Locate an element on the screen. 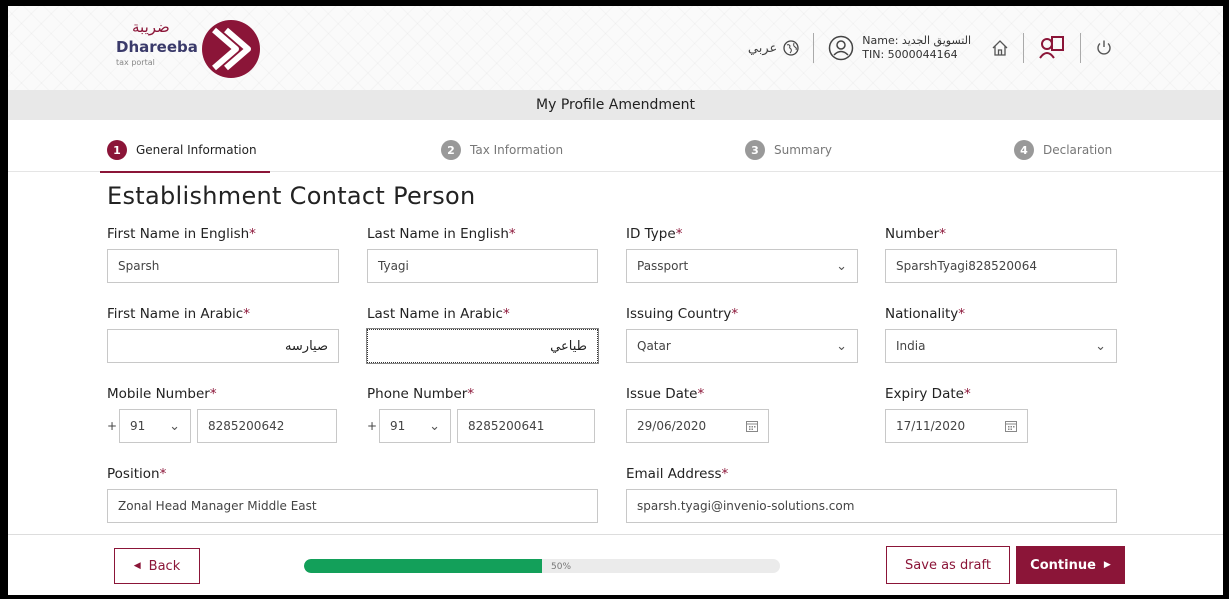  field-label: Position* is located at coordinates (137, 474).